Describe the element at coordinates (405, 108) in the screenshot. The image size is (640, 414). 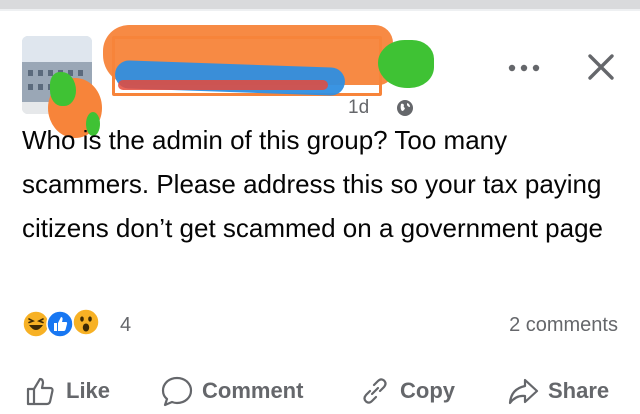
I see `globe-icon` at that location.